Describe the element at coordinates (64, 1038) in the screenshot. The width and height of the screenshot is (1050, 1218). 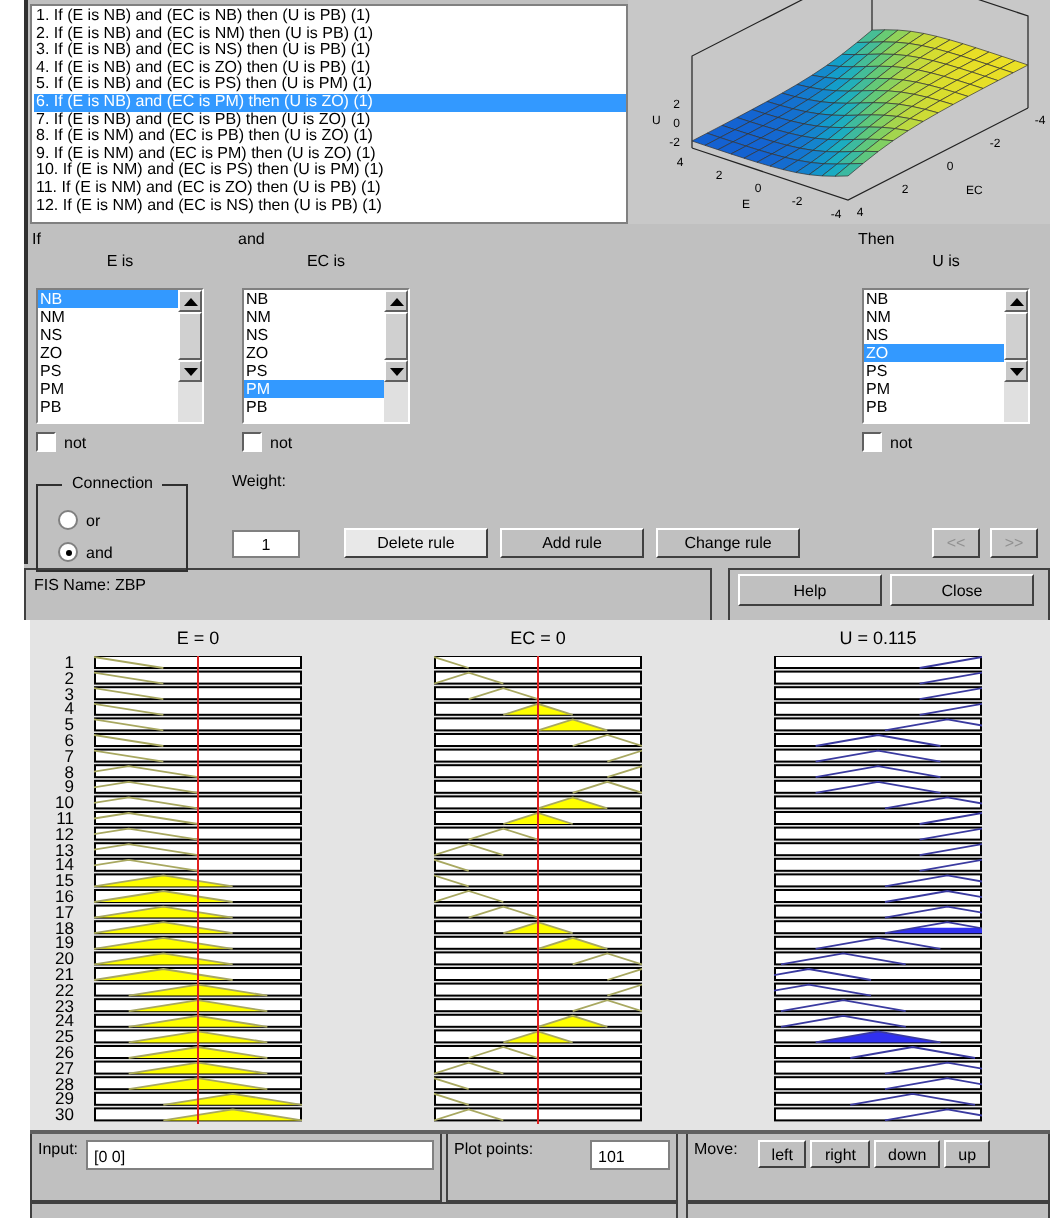
I see `rule-number: 25` at that location.